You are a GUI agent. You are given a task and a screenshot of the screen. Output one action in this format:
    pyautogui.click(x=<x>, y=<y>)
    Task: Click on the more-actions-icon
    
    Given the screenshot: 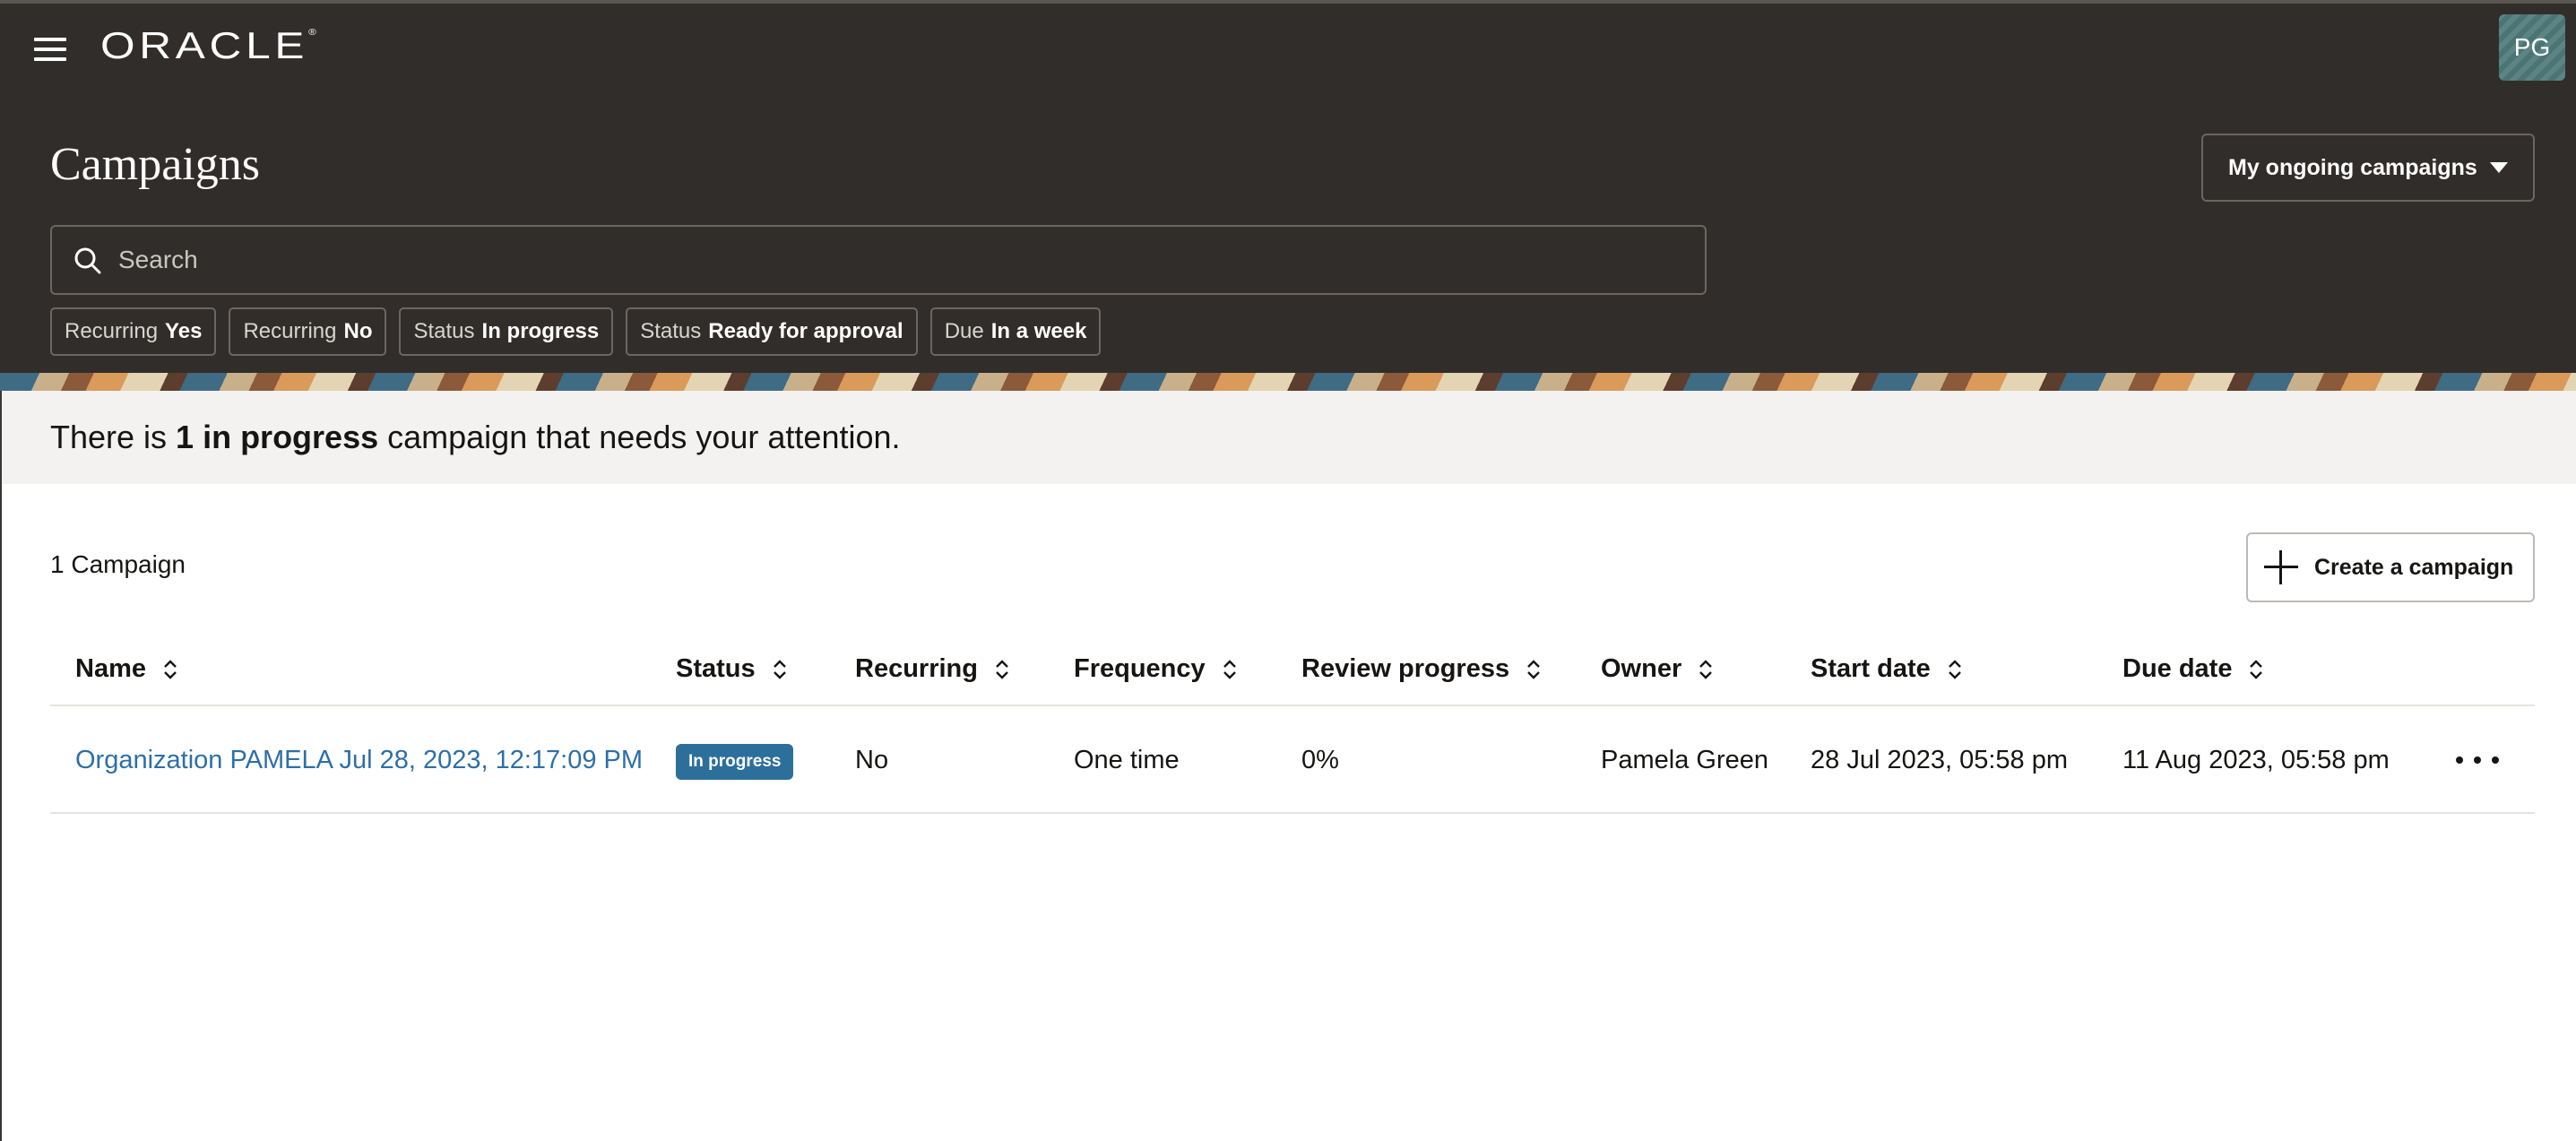 What is the action you would take?
    pyautogui.click(x=2477, y=760)
    